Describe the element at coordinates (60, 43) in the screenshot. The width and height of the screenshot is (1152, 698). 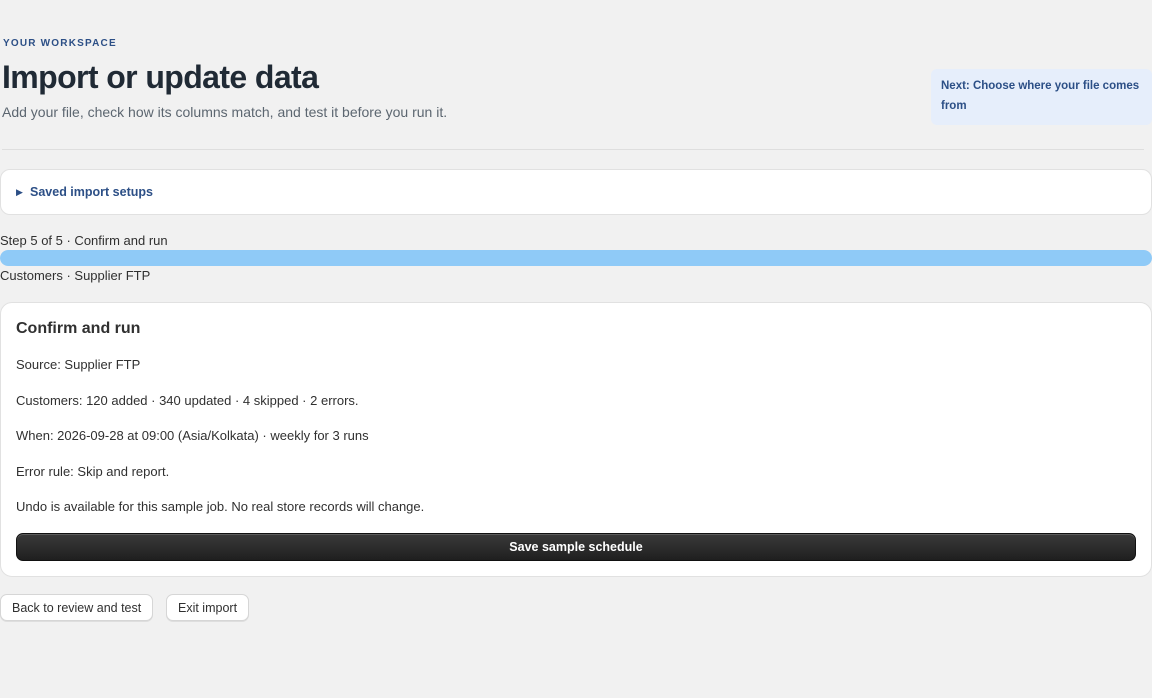
I see `workspace-eyebrow: YOUR WORKSPACE` at that location.